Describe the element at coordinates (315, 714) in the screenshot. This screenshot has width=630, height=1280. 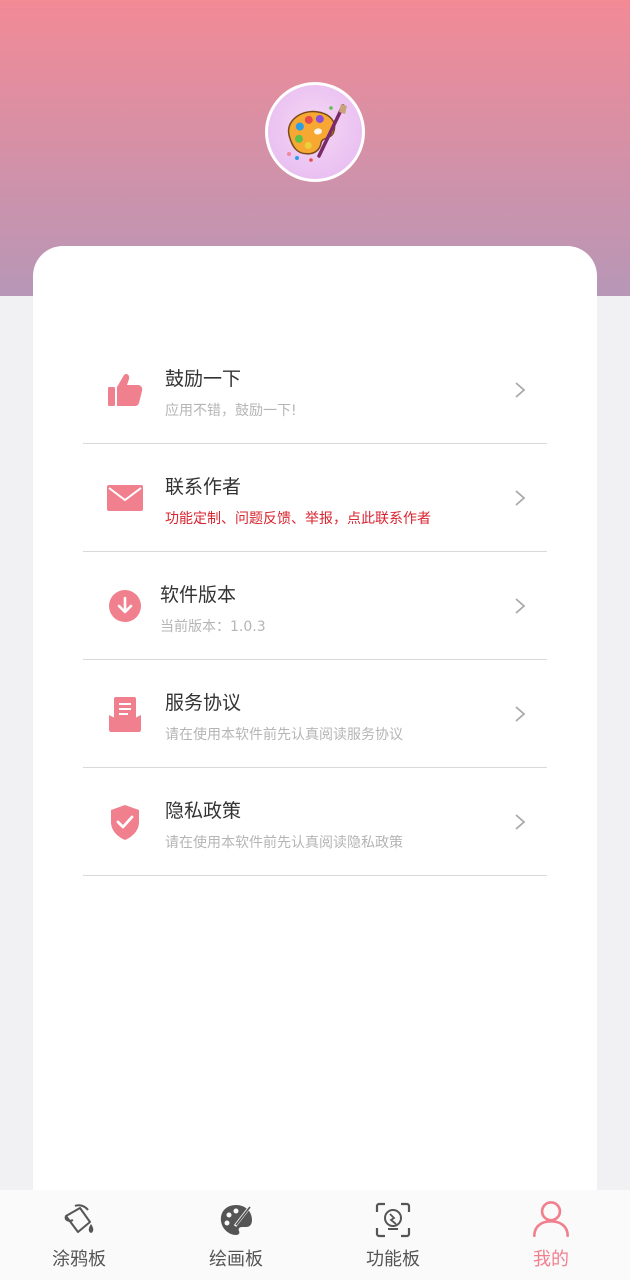
I see `menu-item-service-agreement: 服务协议 请在使用本软件前先认真阅读服务协议` at that location.